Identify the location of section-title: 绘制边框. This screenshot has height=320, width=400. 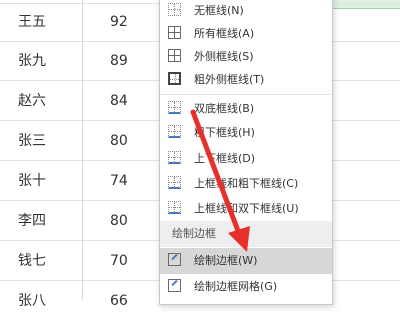
(194, 233).